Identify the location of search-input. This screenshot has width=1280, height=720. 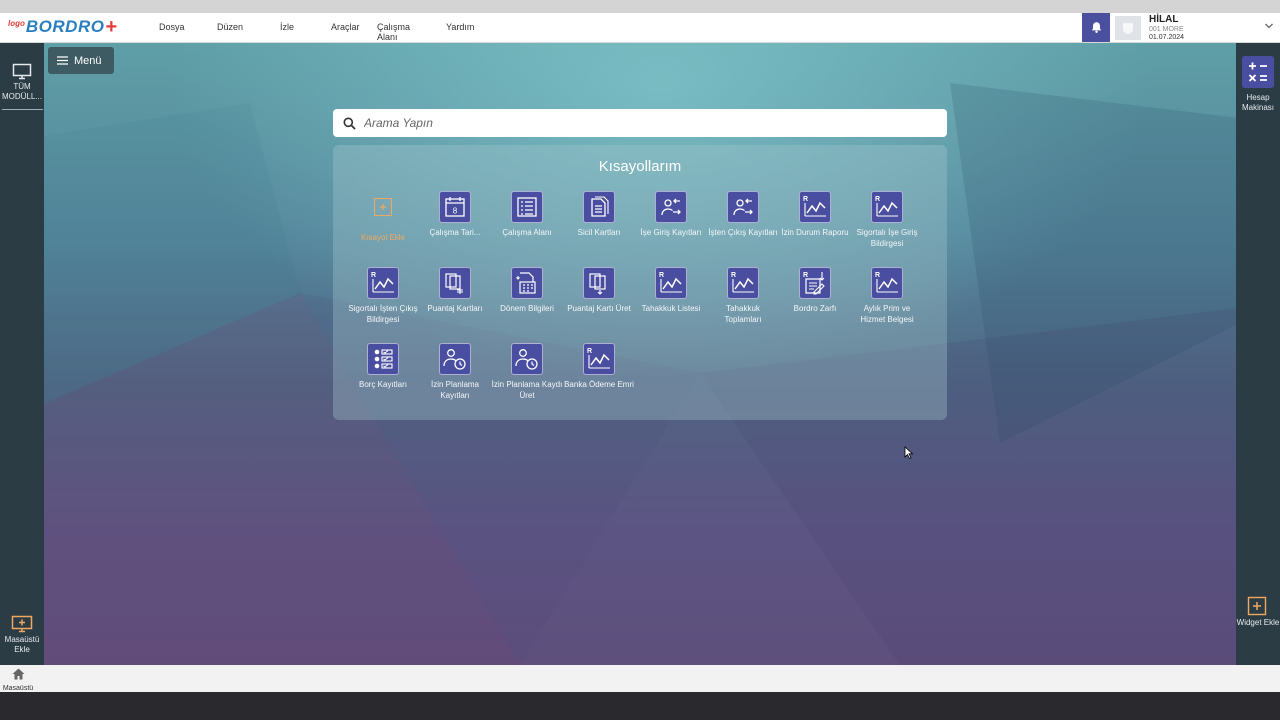
(644, 123).